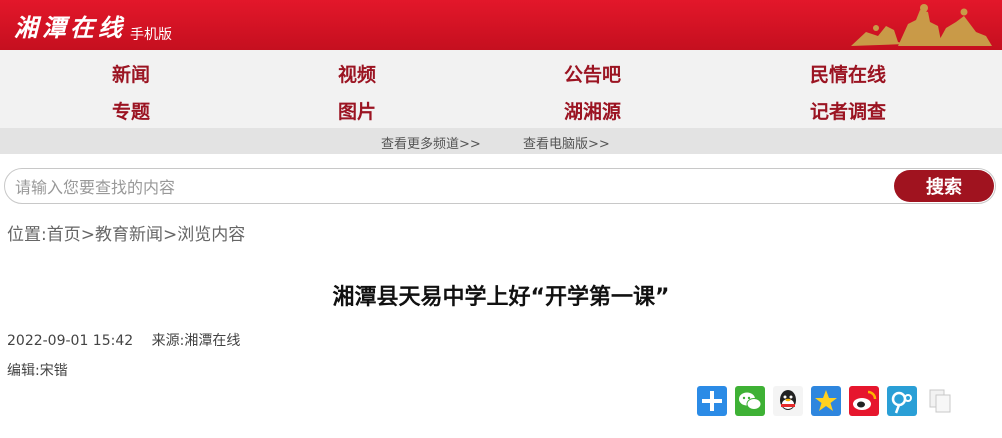 The width and height of the screenshot is (1002, 438). Describe the element at coordinates (592, 73) in the screenshot. I see `nav-item-bulletin: 公告吧` at that location.